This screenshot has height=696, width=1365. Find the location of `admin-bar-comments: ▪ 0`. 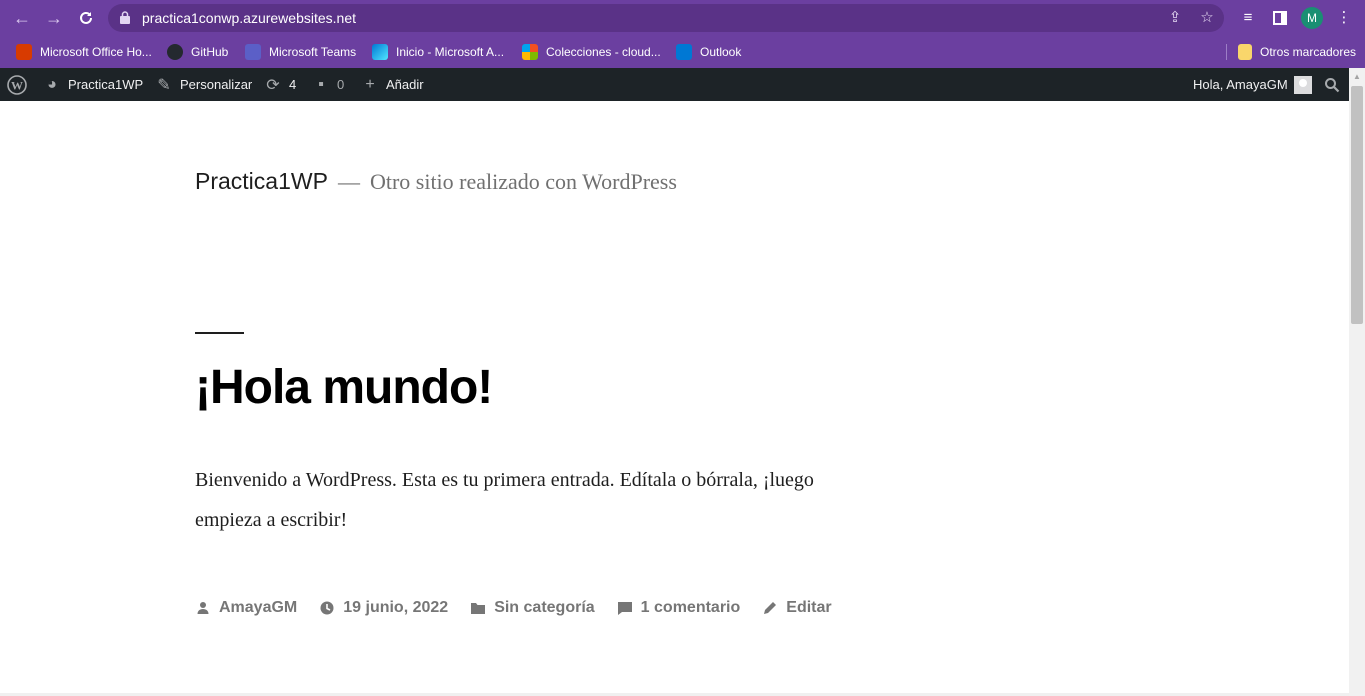

admin-bar-comments: ▪ 0 is located at coordinates (328, 84).